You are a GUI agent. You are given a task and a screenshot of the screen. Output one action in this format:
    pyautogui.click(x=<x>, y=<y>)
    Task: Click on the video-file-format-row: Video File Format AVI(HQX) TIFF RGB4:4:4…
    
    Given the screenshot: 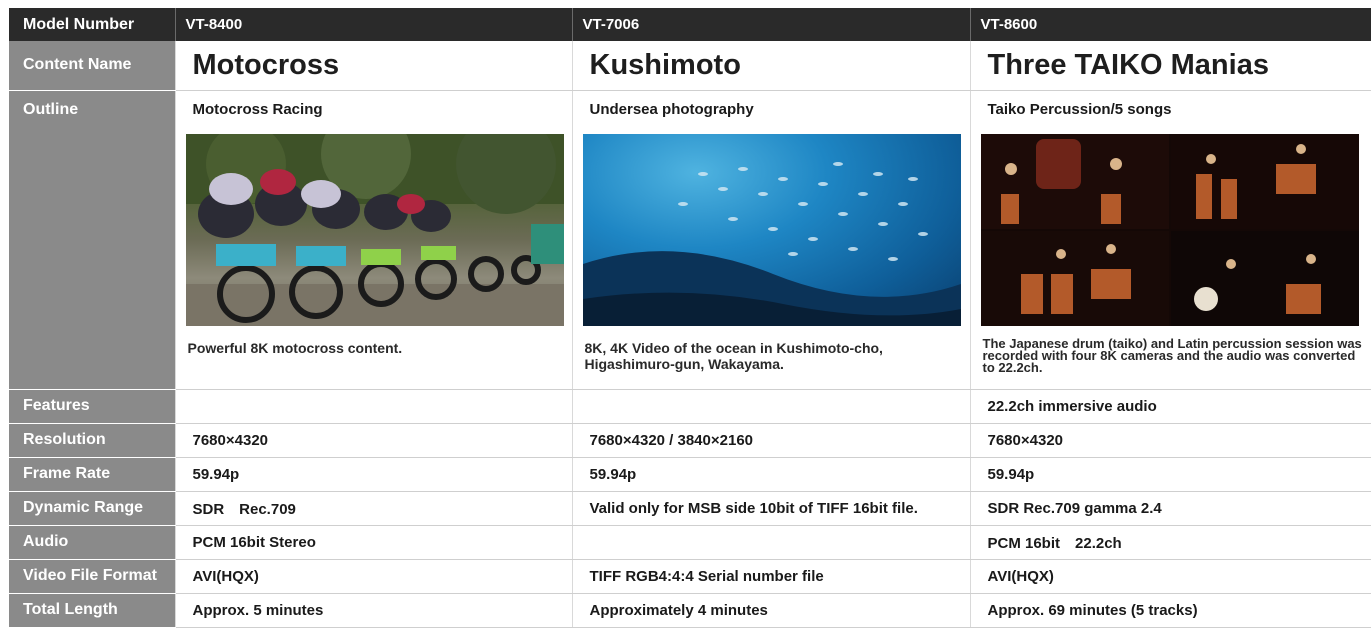 What is the action you would take?
    pyautogui.click(x=690, y=576)
    